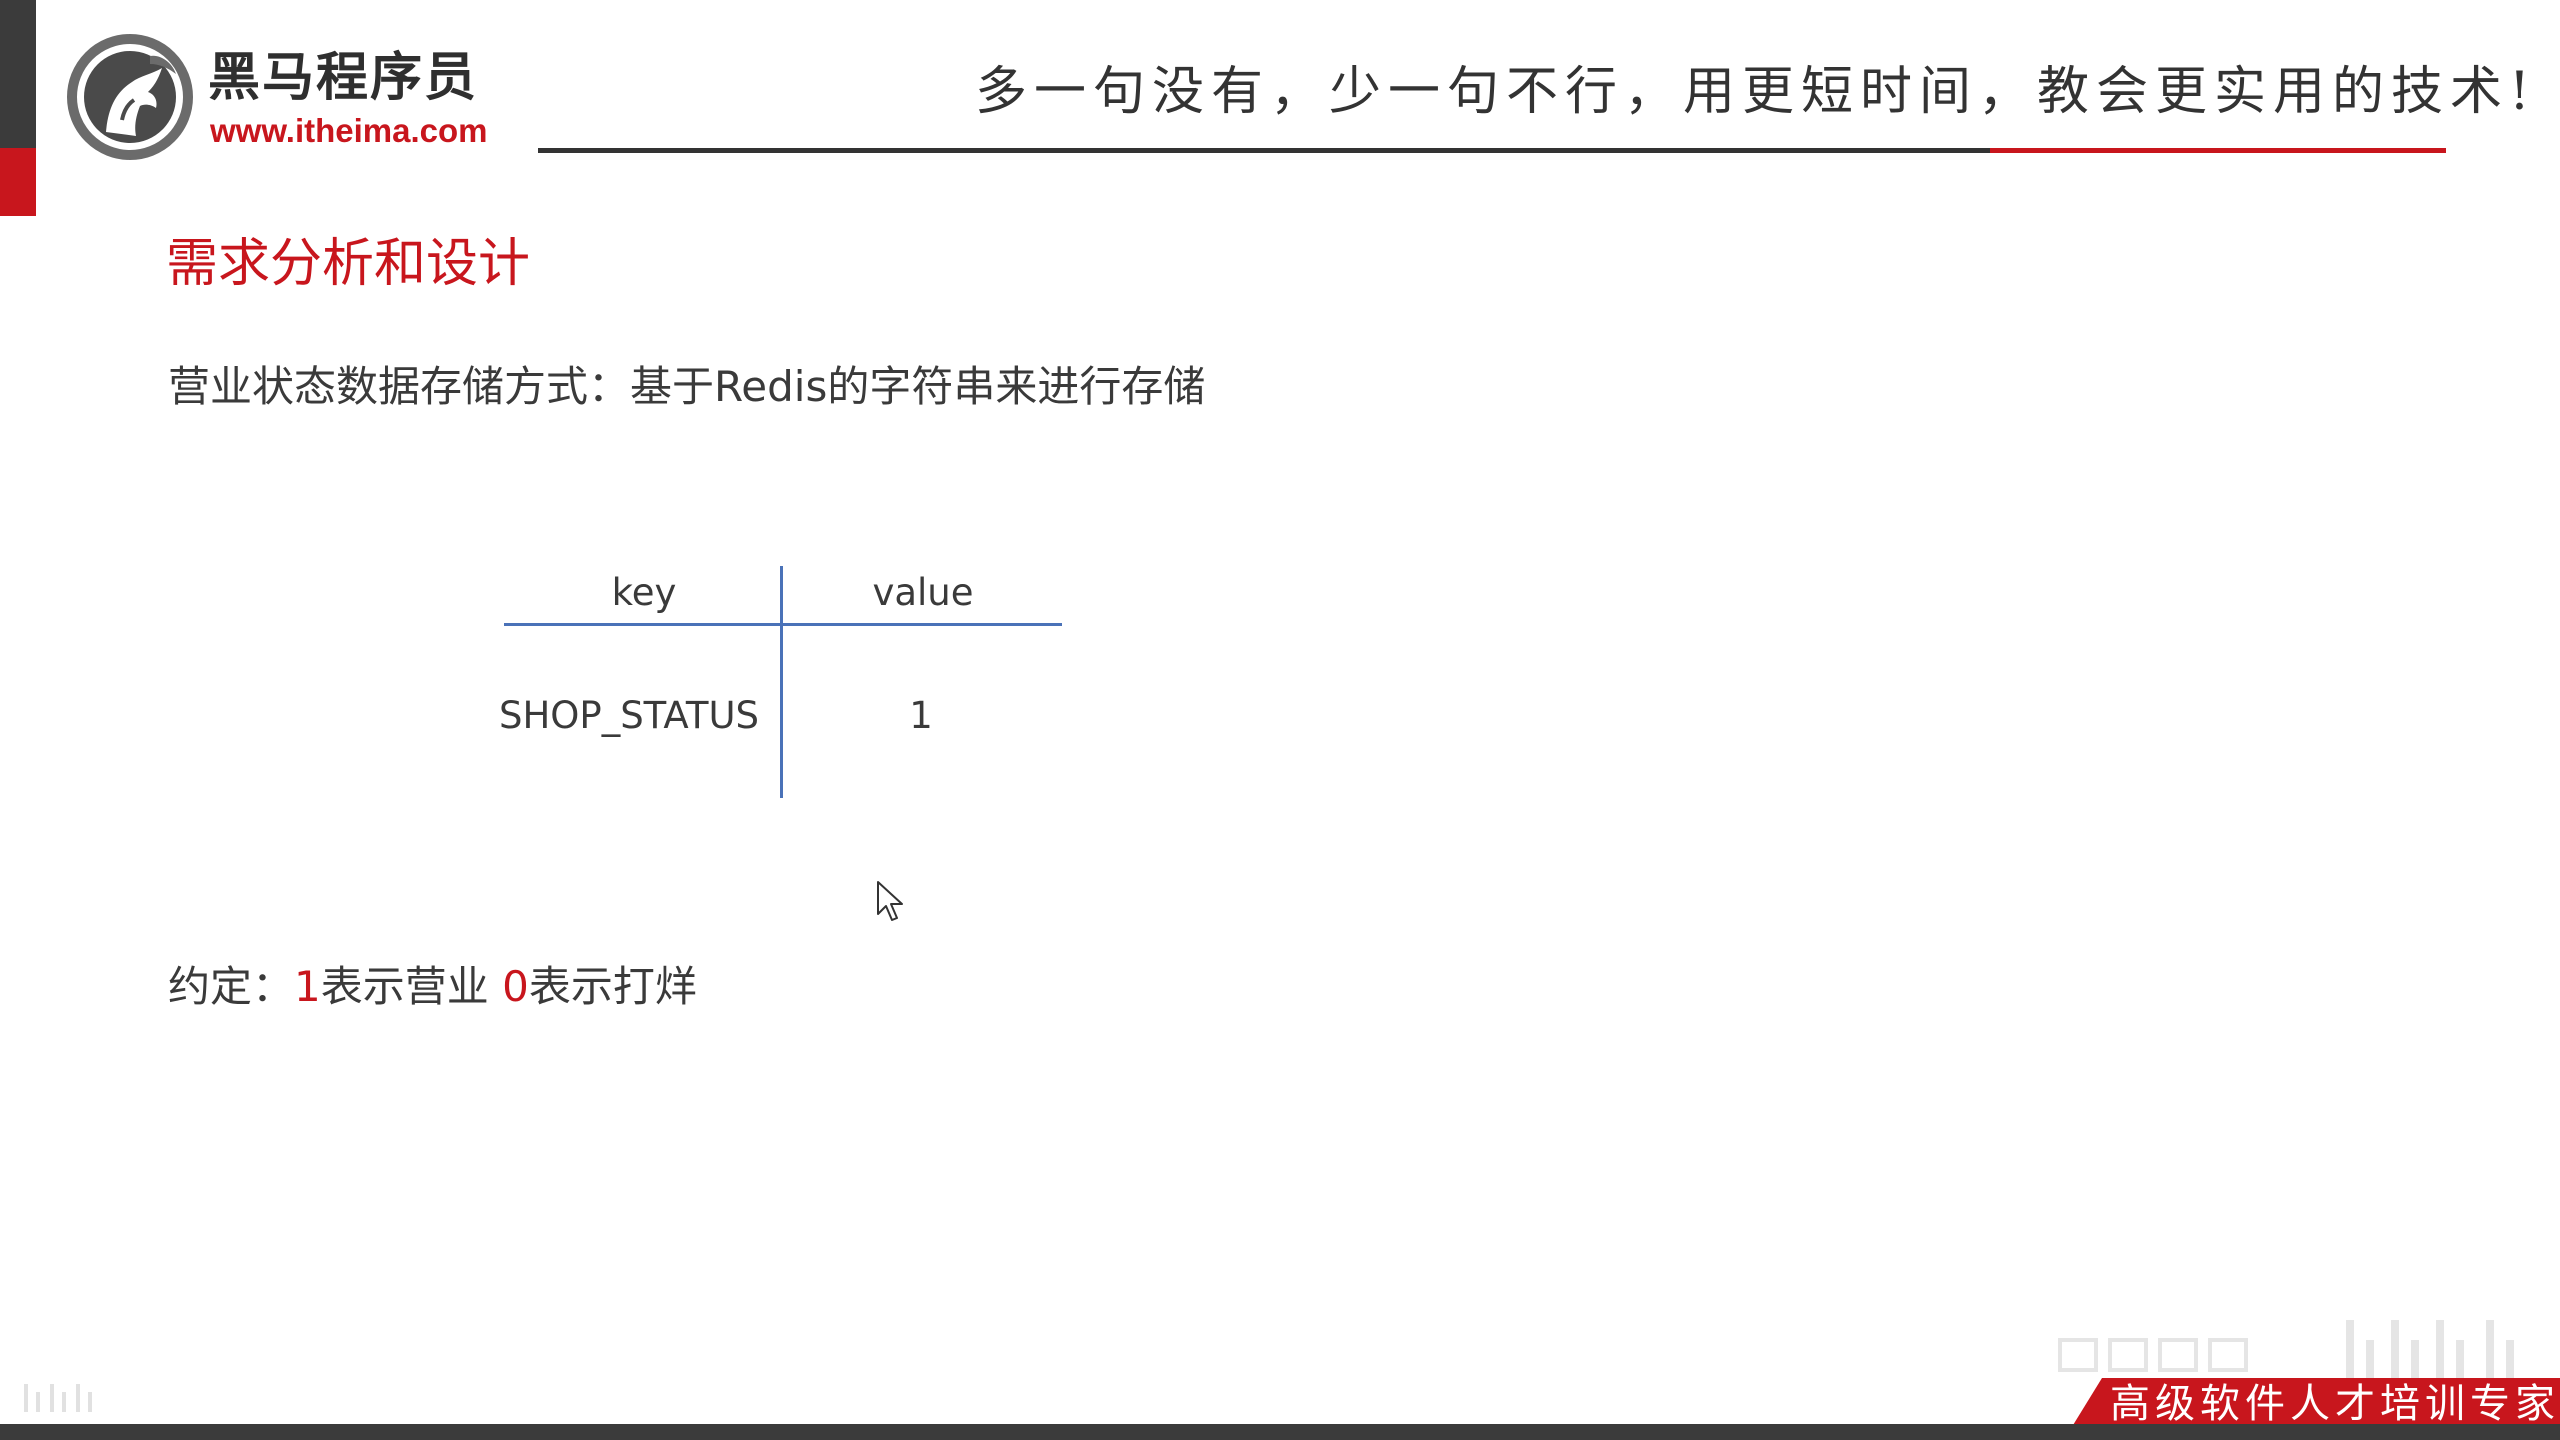 The height and width of the screenshot is (1440, 2560). I want to click on status-convention: 约定：1表示营业 0表示打烊, so click(432, 987).